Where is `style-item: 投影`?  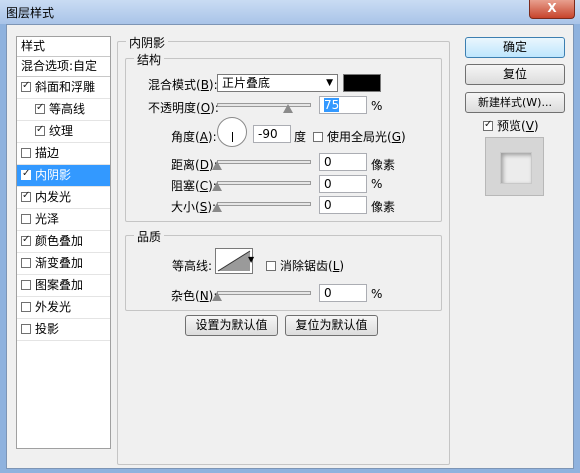 style-item: 投影 is located at coordinates (63, 330).